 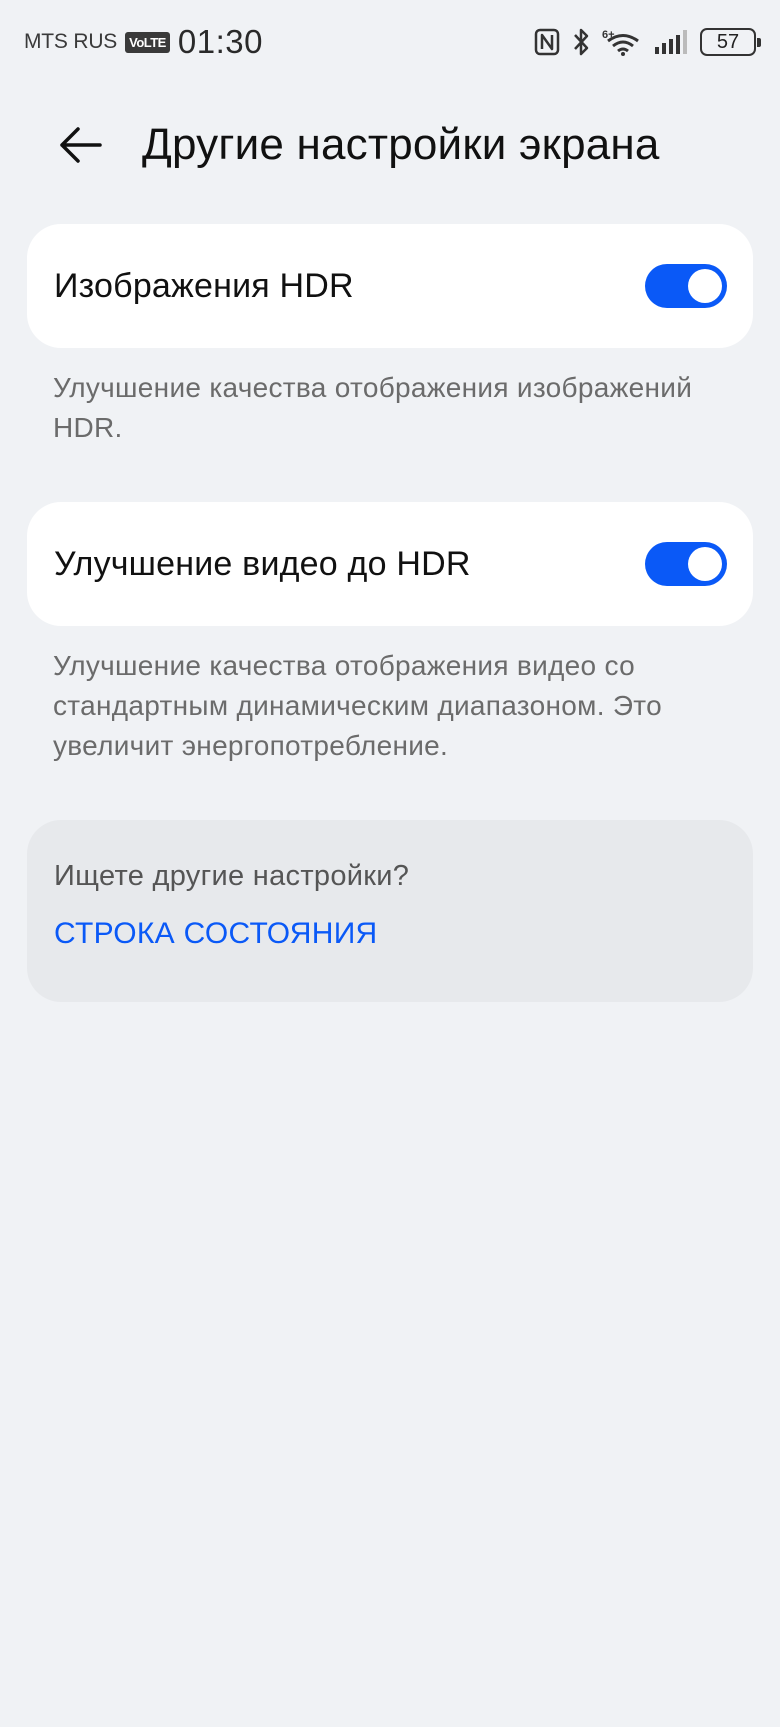 What do you see at coordinates (671, 42) in the screenshot?
I see `signal-icon` at bounding box center [671, 42].